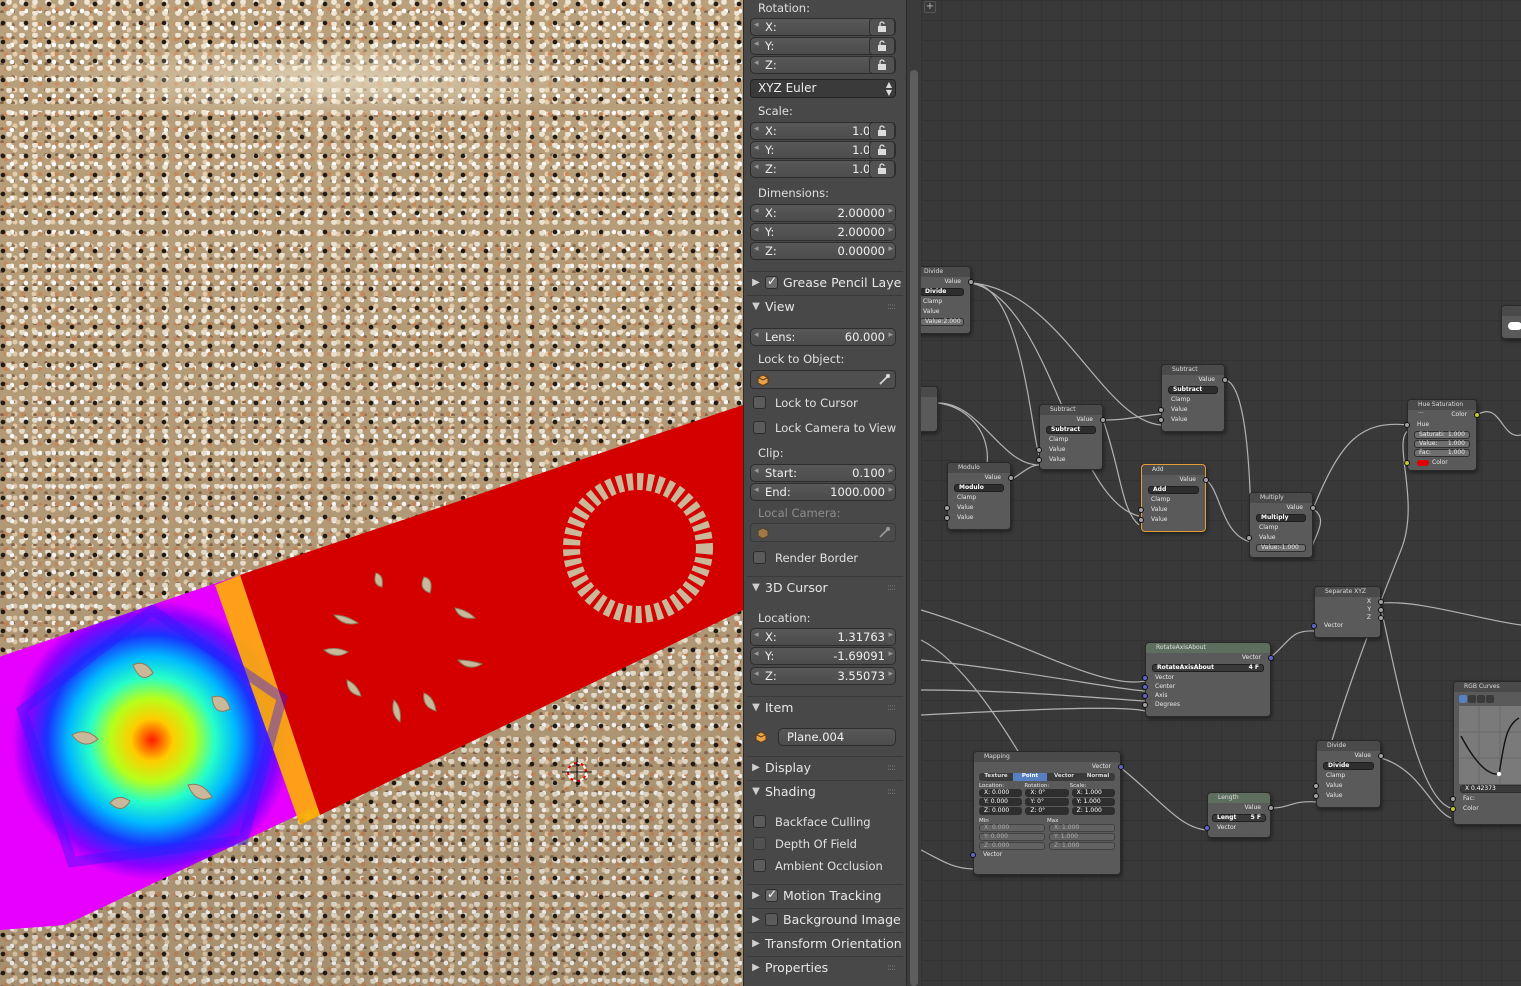  I want to click on min-y: Y: 0.000, so click(1012, 837).